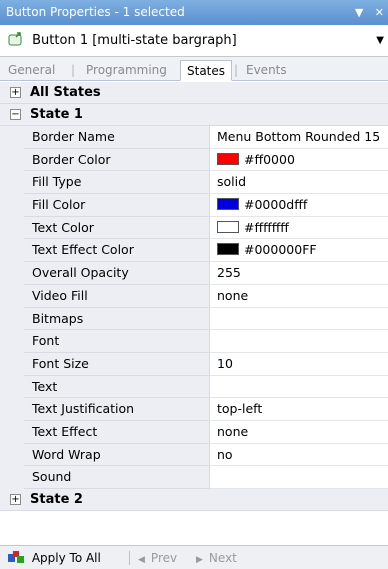 The height and width of the screenshot is (569, 388). Describe the element at coordinates (116, 183) in the screenshot. I see `property-name: Fill Type` at that location.